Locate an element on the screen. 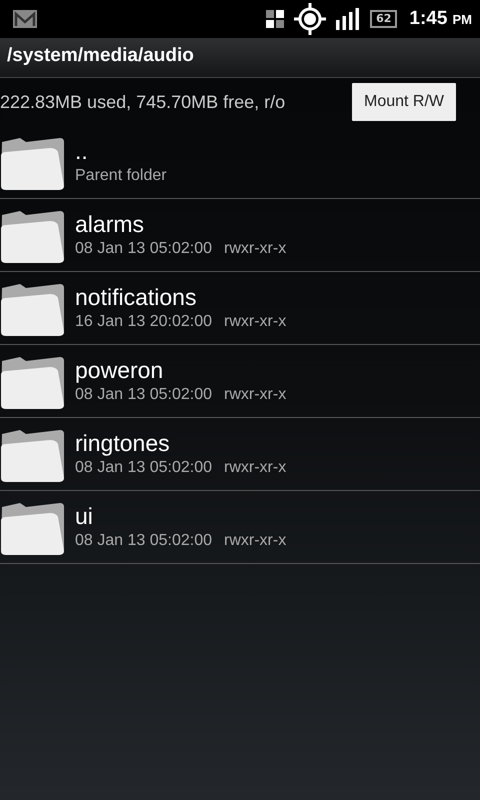 Image resolution: width=480 pixels, height=800 pixels. grid-icon is located at coordinates (275, 19).